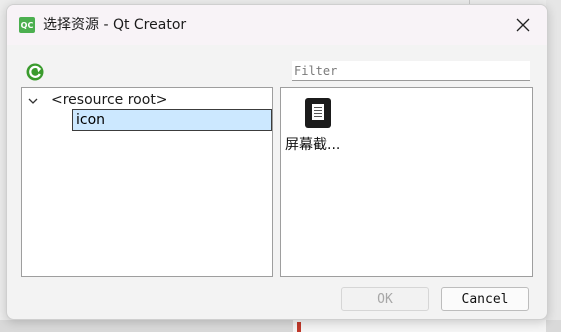 The width and height of the screenshot is (561, 332). Describe the element at coordinates (411, 71) in the screenshot. I see `filter-input` at that location.